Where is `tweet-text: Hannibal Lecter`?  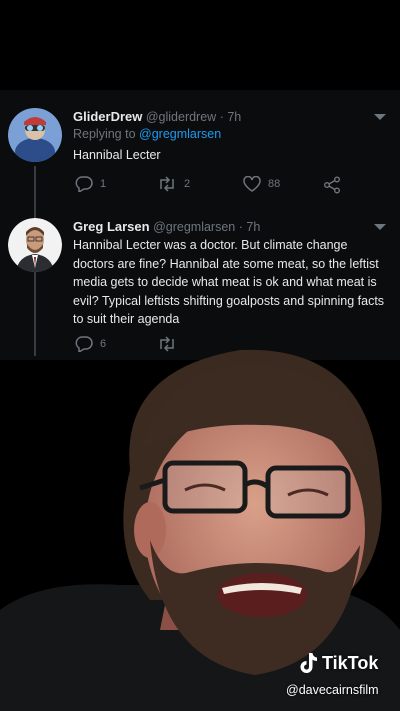 tweet-text: Hannibal Lecter is located at coordinates (117, 155).